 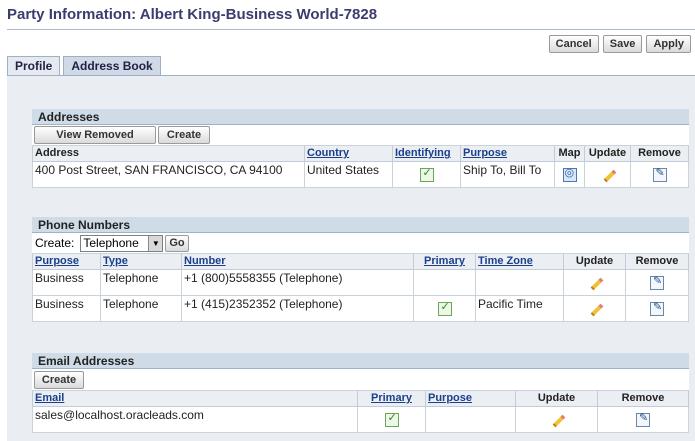 What do you see at coordinates (348, 174) in the screenshot?
I see `country-cell: United States` at bounding box center [348, 174].